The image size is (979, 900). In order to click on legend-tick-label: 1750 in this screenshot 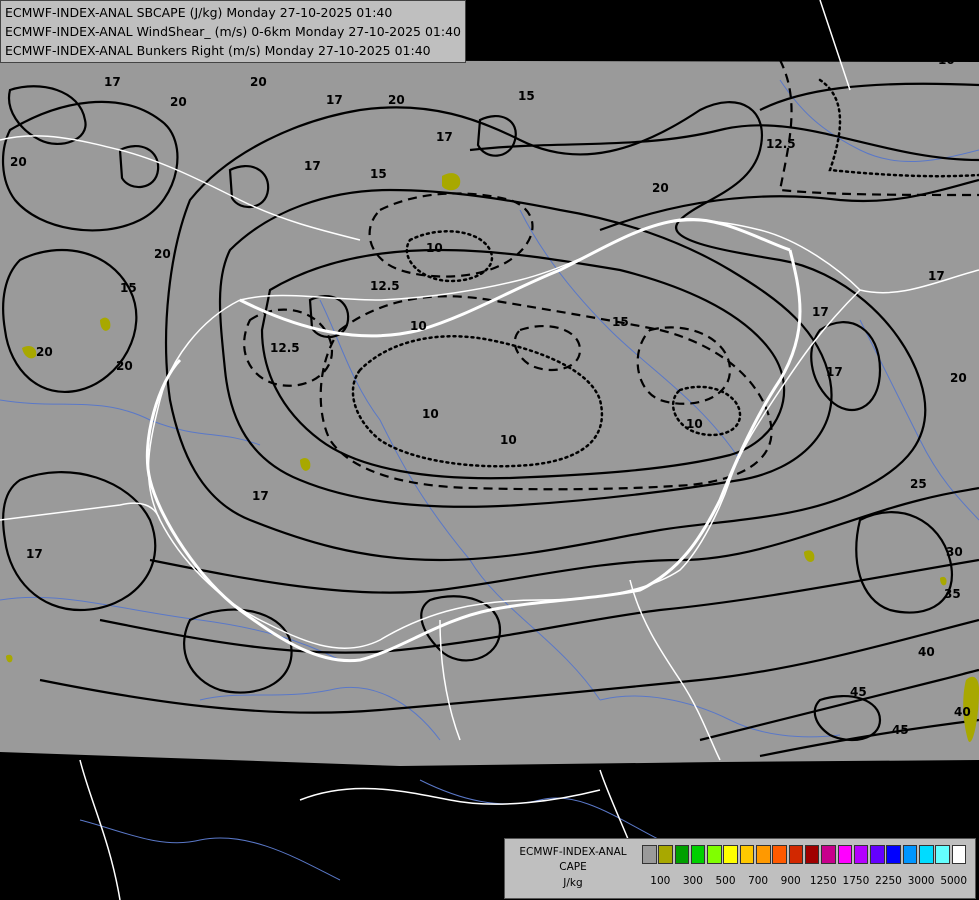, I will do `click(856, 881)`.